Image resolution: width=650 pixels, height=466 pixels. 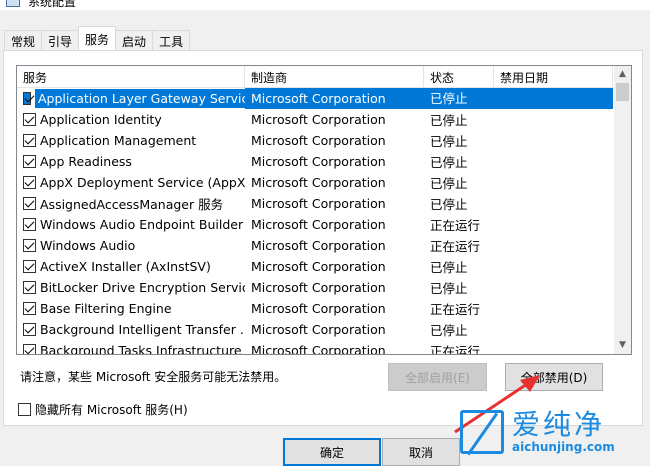 I want to click on title-bar: 系统配置, so click(x=325, y=5).